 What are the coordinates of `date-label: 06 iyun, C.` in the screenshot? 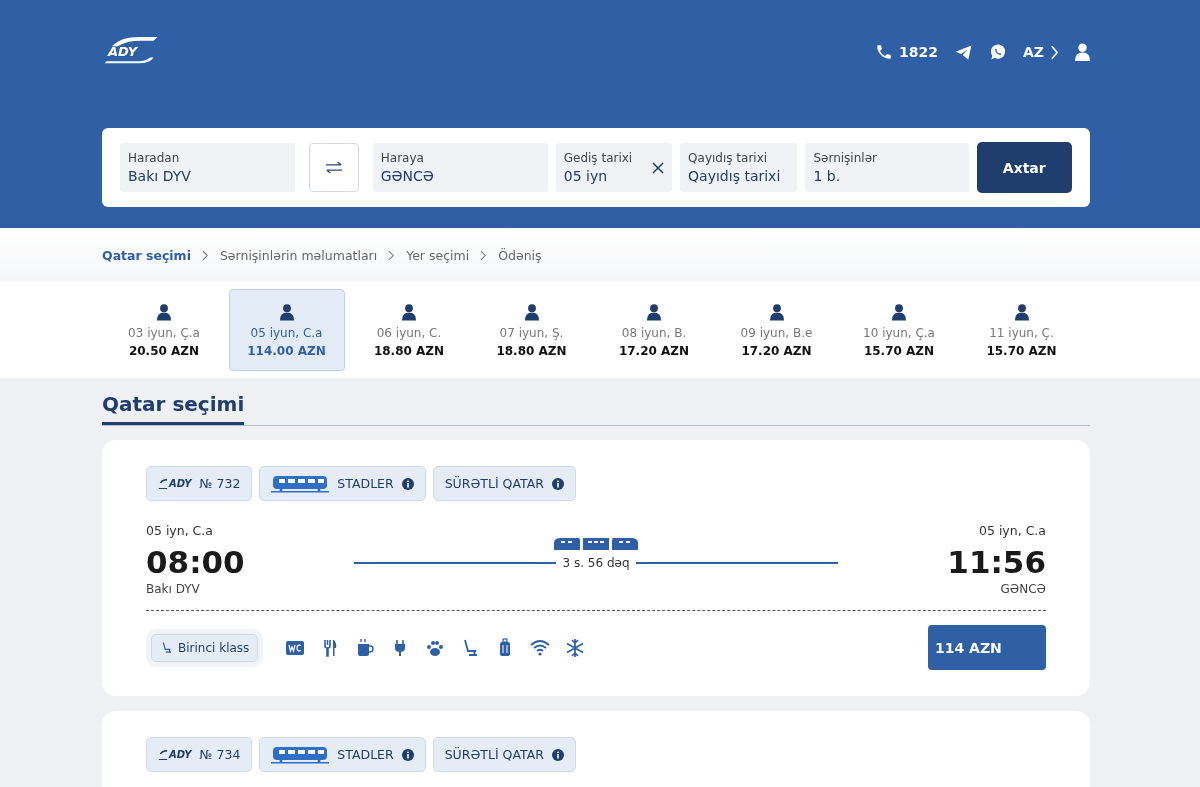 It's located at (409, 332).